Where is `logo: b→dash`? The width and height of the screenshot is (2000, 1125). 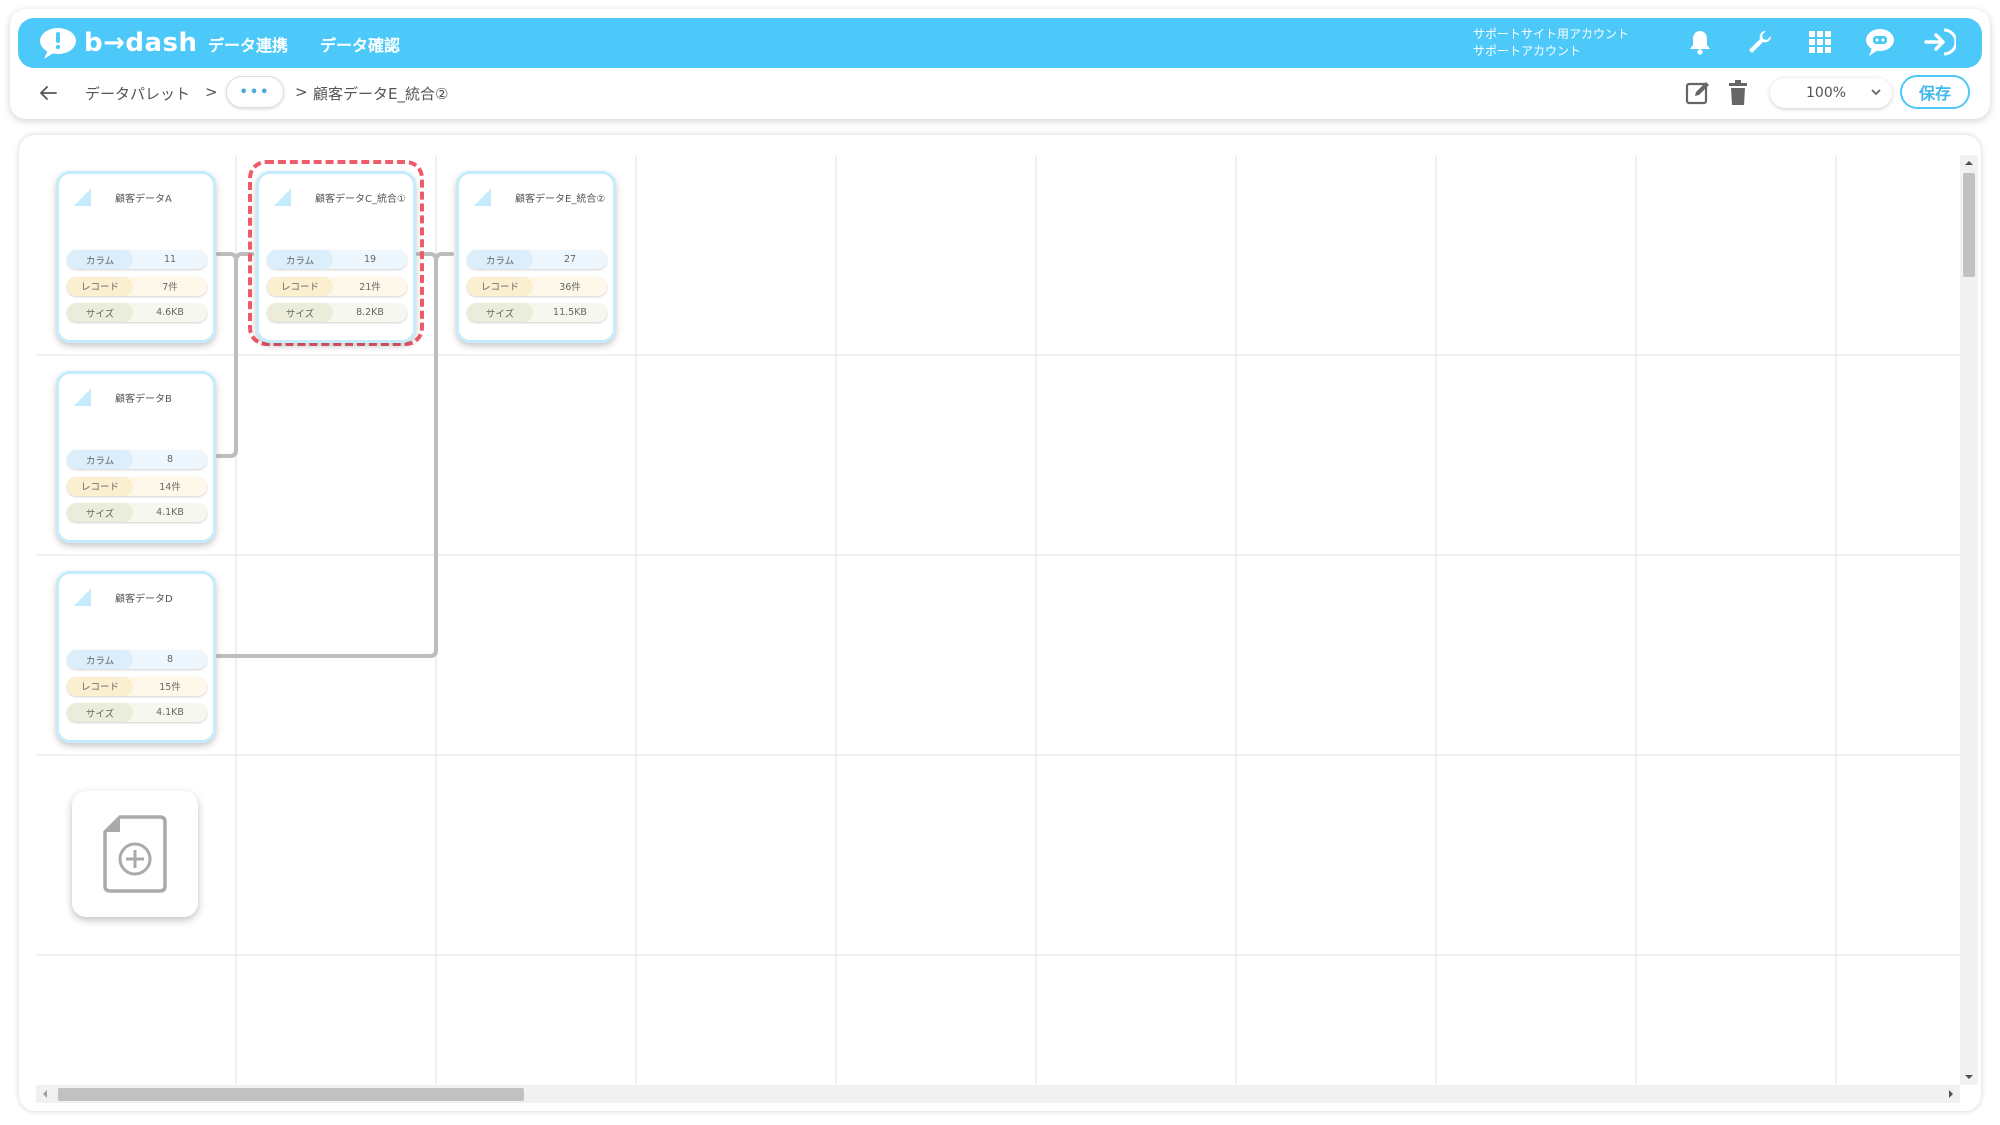
logo: b→dash is located at coordinates (118, 43).